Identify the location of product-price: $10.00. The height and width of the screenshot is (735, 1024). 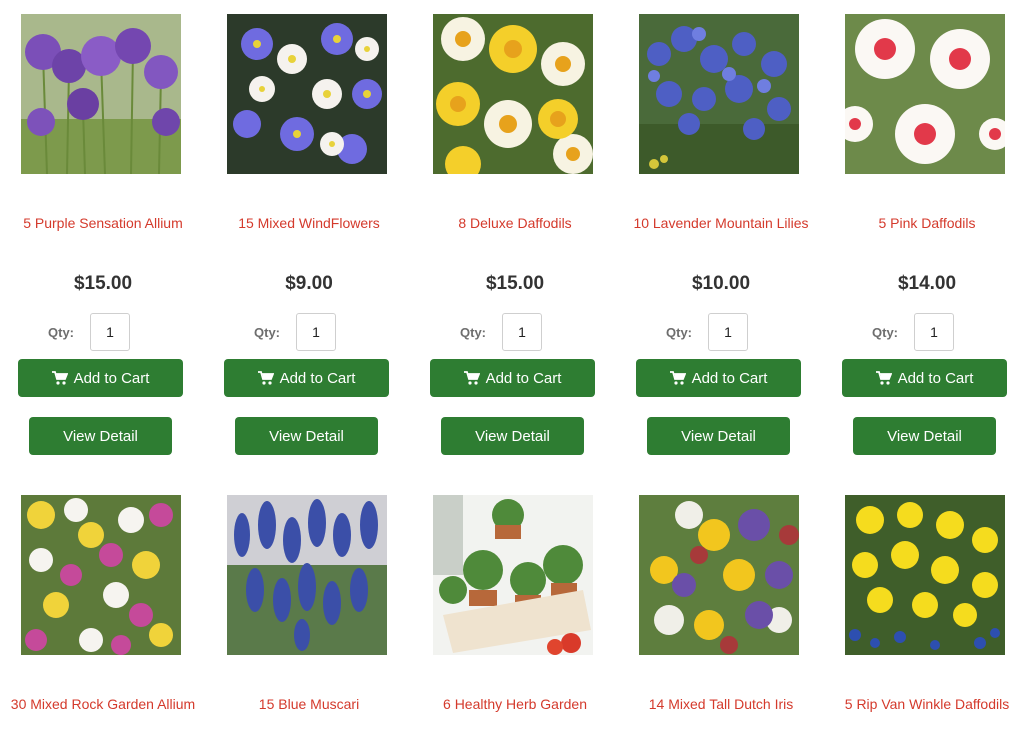
(721, 283).